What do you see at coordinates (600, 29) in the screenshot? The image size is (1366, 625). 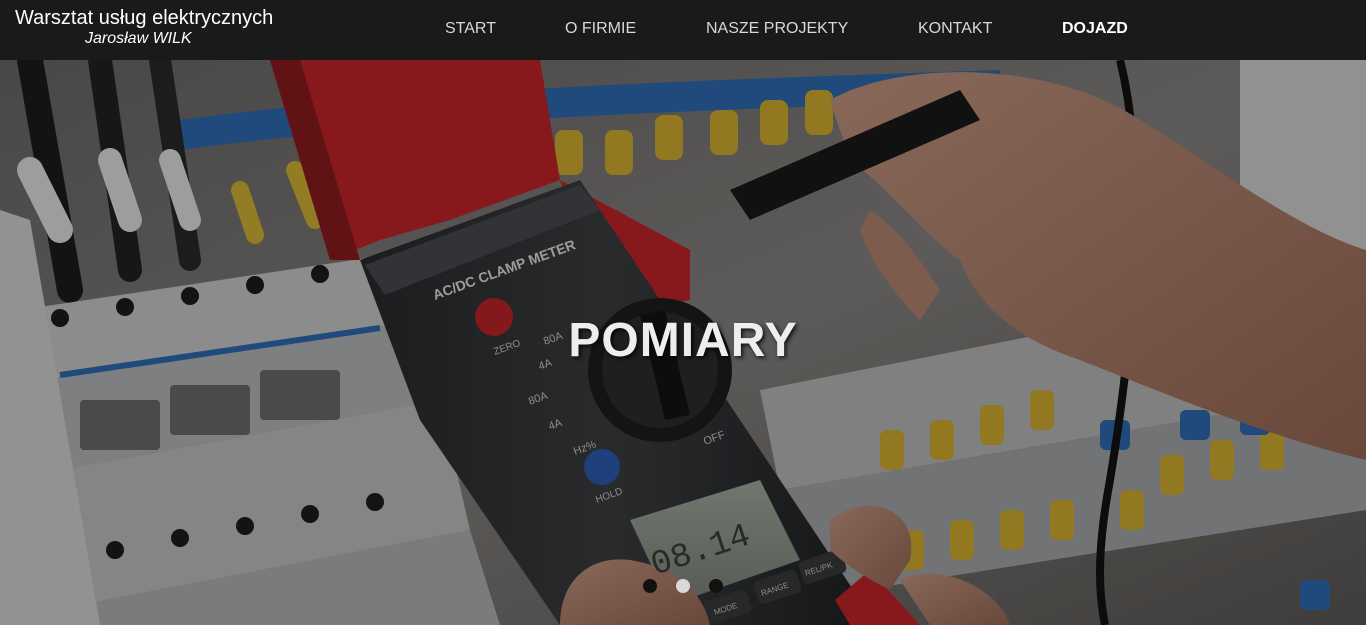 I see `nav-item-o-firmie: O FIRMIE` at bounding box center [600, 29].